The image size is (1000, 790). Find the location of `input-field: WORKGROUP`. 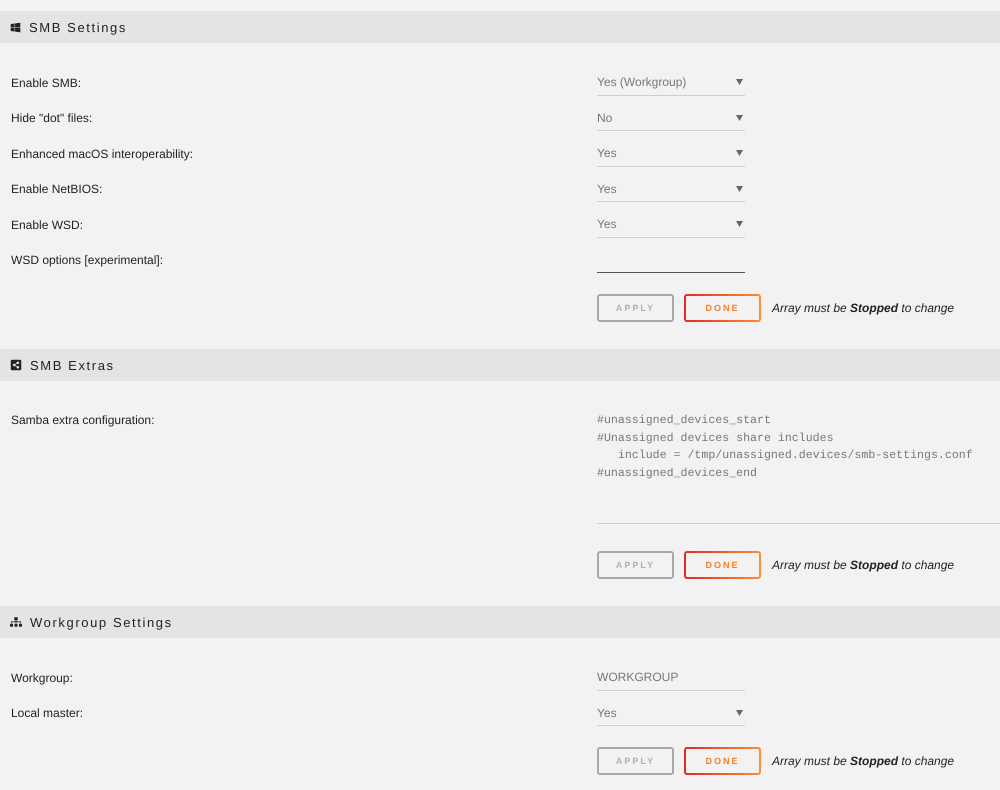

input-field: WORKGROUP is located at coordinates (671, 677).